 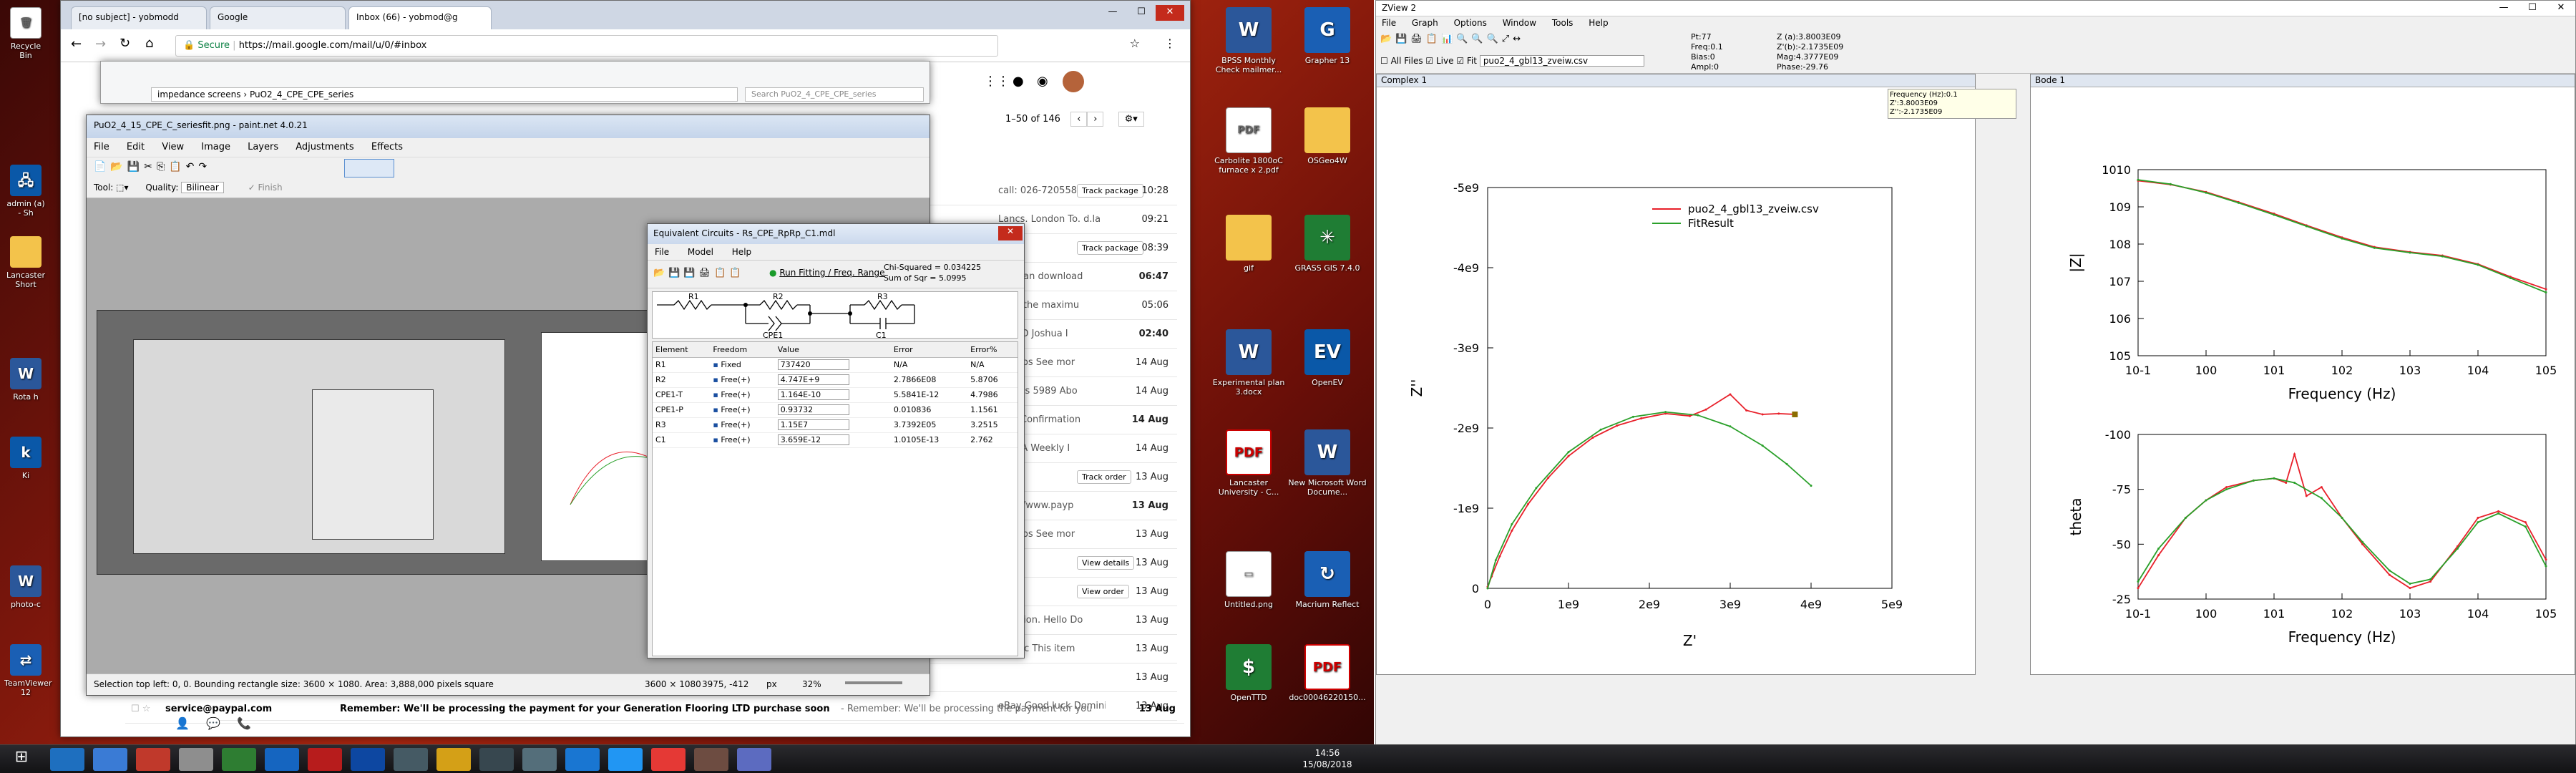 What do you see at coordinates (369, 168) in the screenshot?
I see `image-thumbnail` at bounding box center [369, 168].